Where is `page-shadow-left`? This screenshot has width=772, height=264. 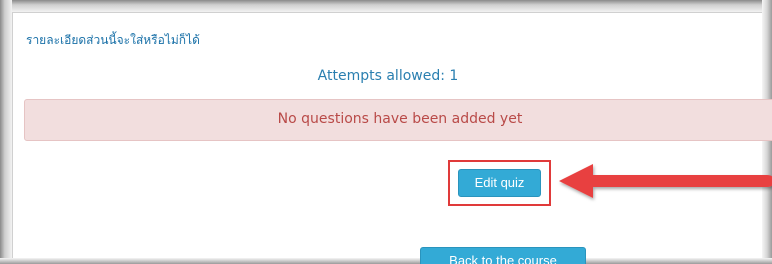 page-shadow-left is located at coordinates (6, 132).